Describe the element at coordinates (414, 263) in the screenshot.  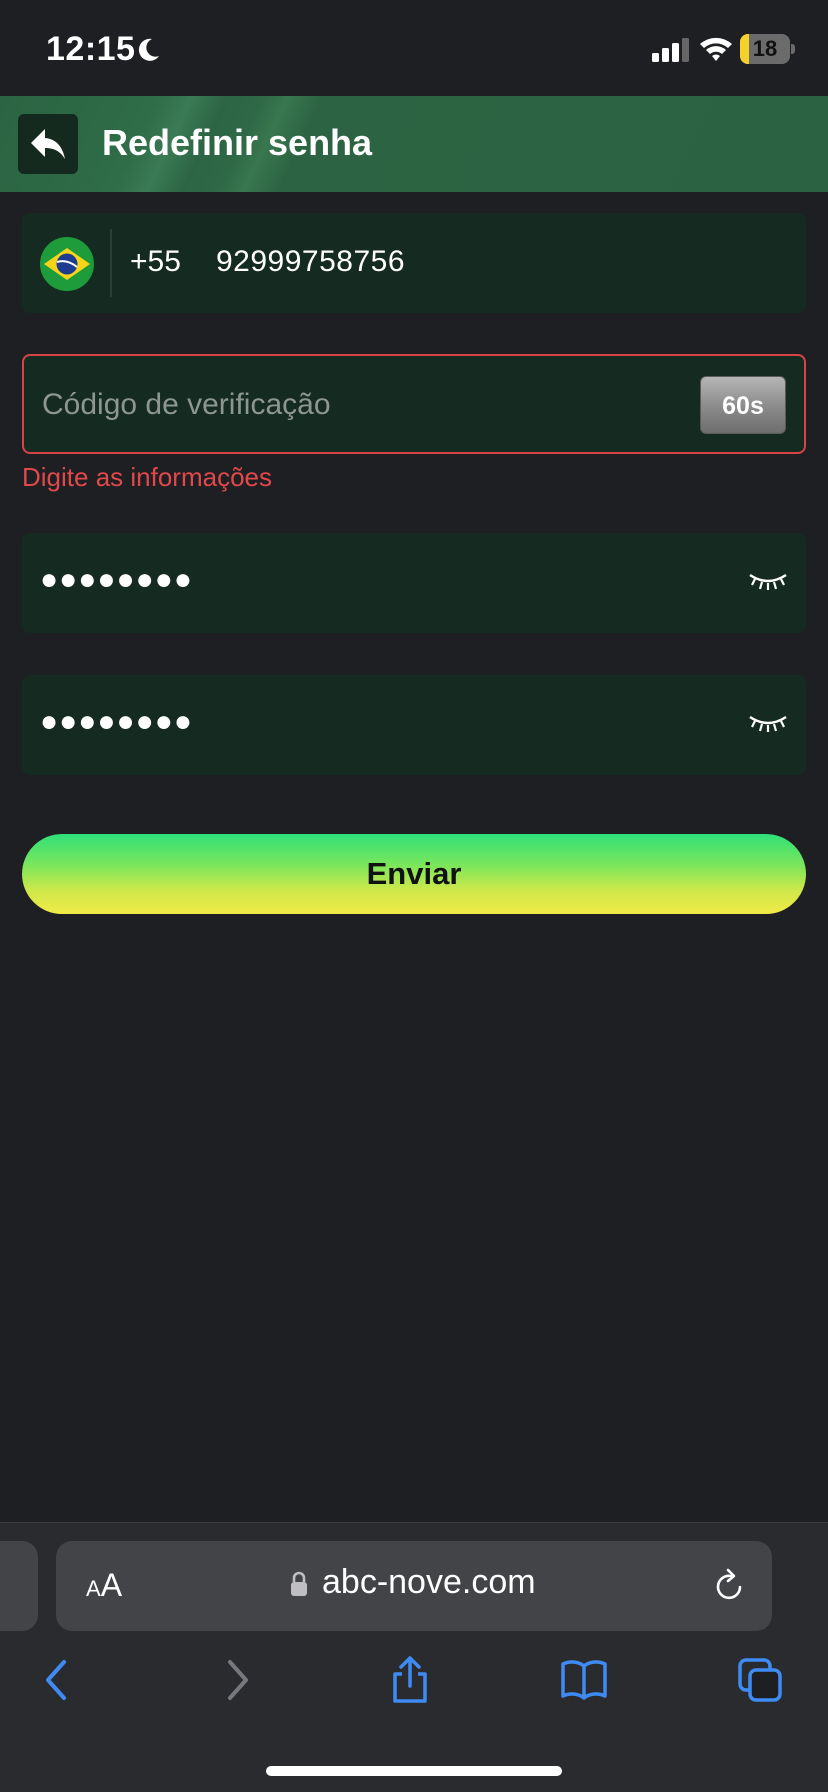
I see `phone-field: +55 92999758756` at that location.